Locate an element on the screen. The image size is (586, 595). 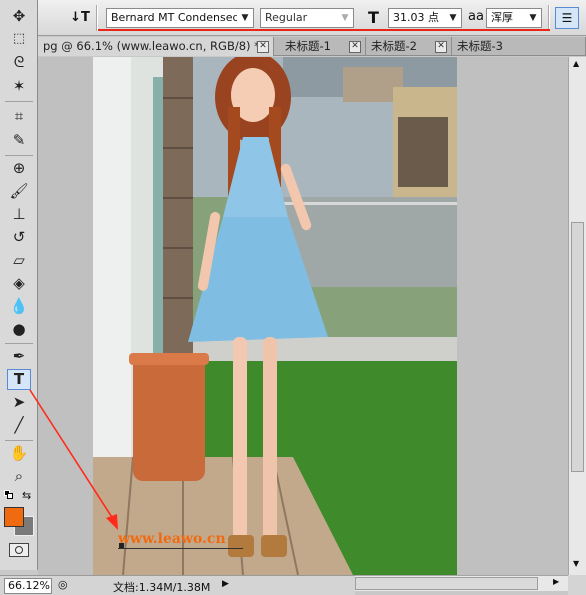
path-selection-icon: ➤ is located at coordinates (19, 402).